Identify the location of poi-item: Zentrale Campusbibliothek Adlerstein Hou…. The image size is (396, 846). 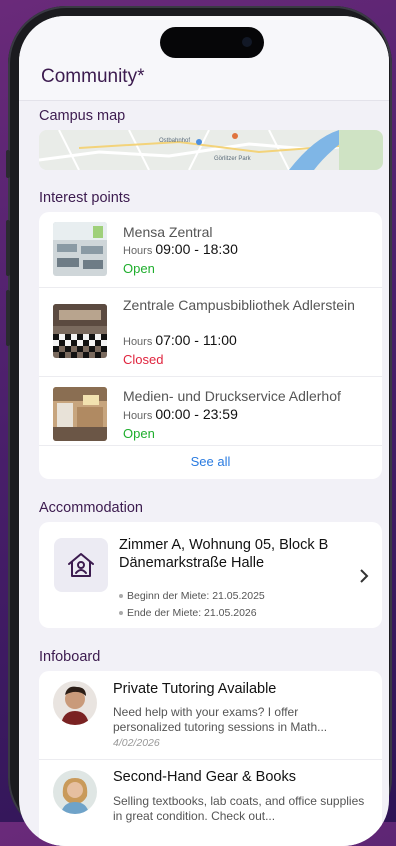
(210, 332).